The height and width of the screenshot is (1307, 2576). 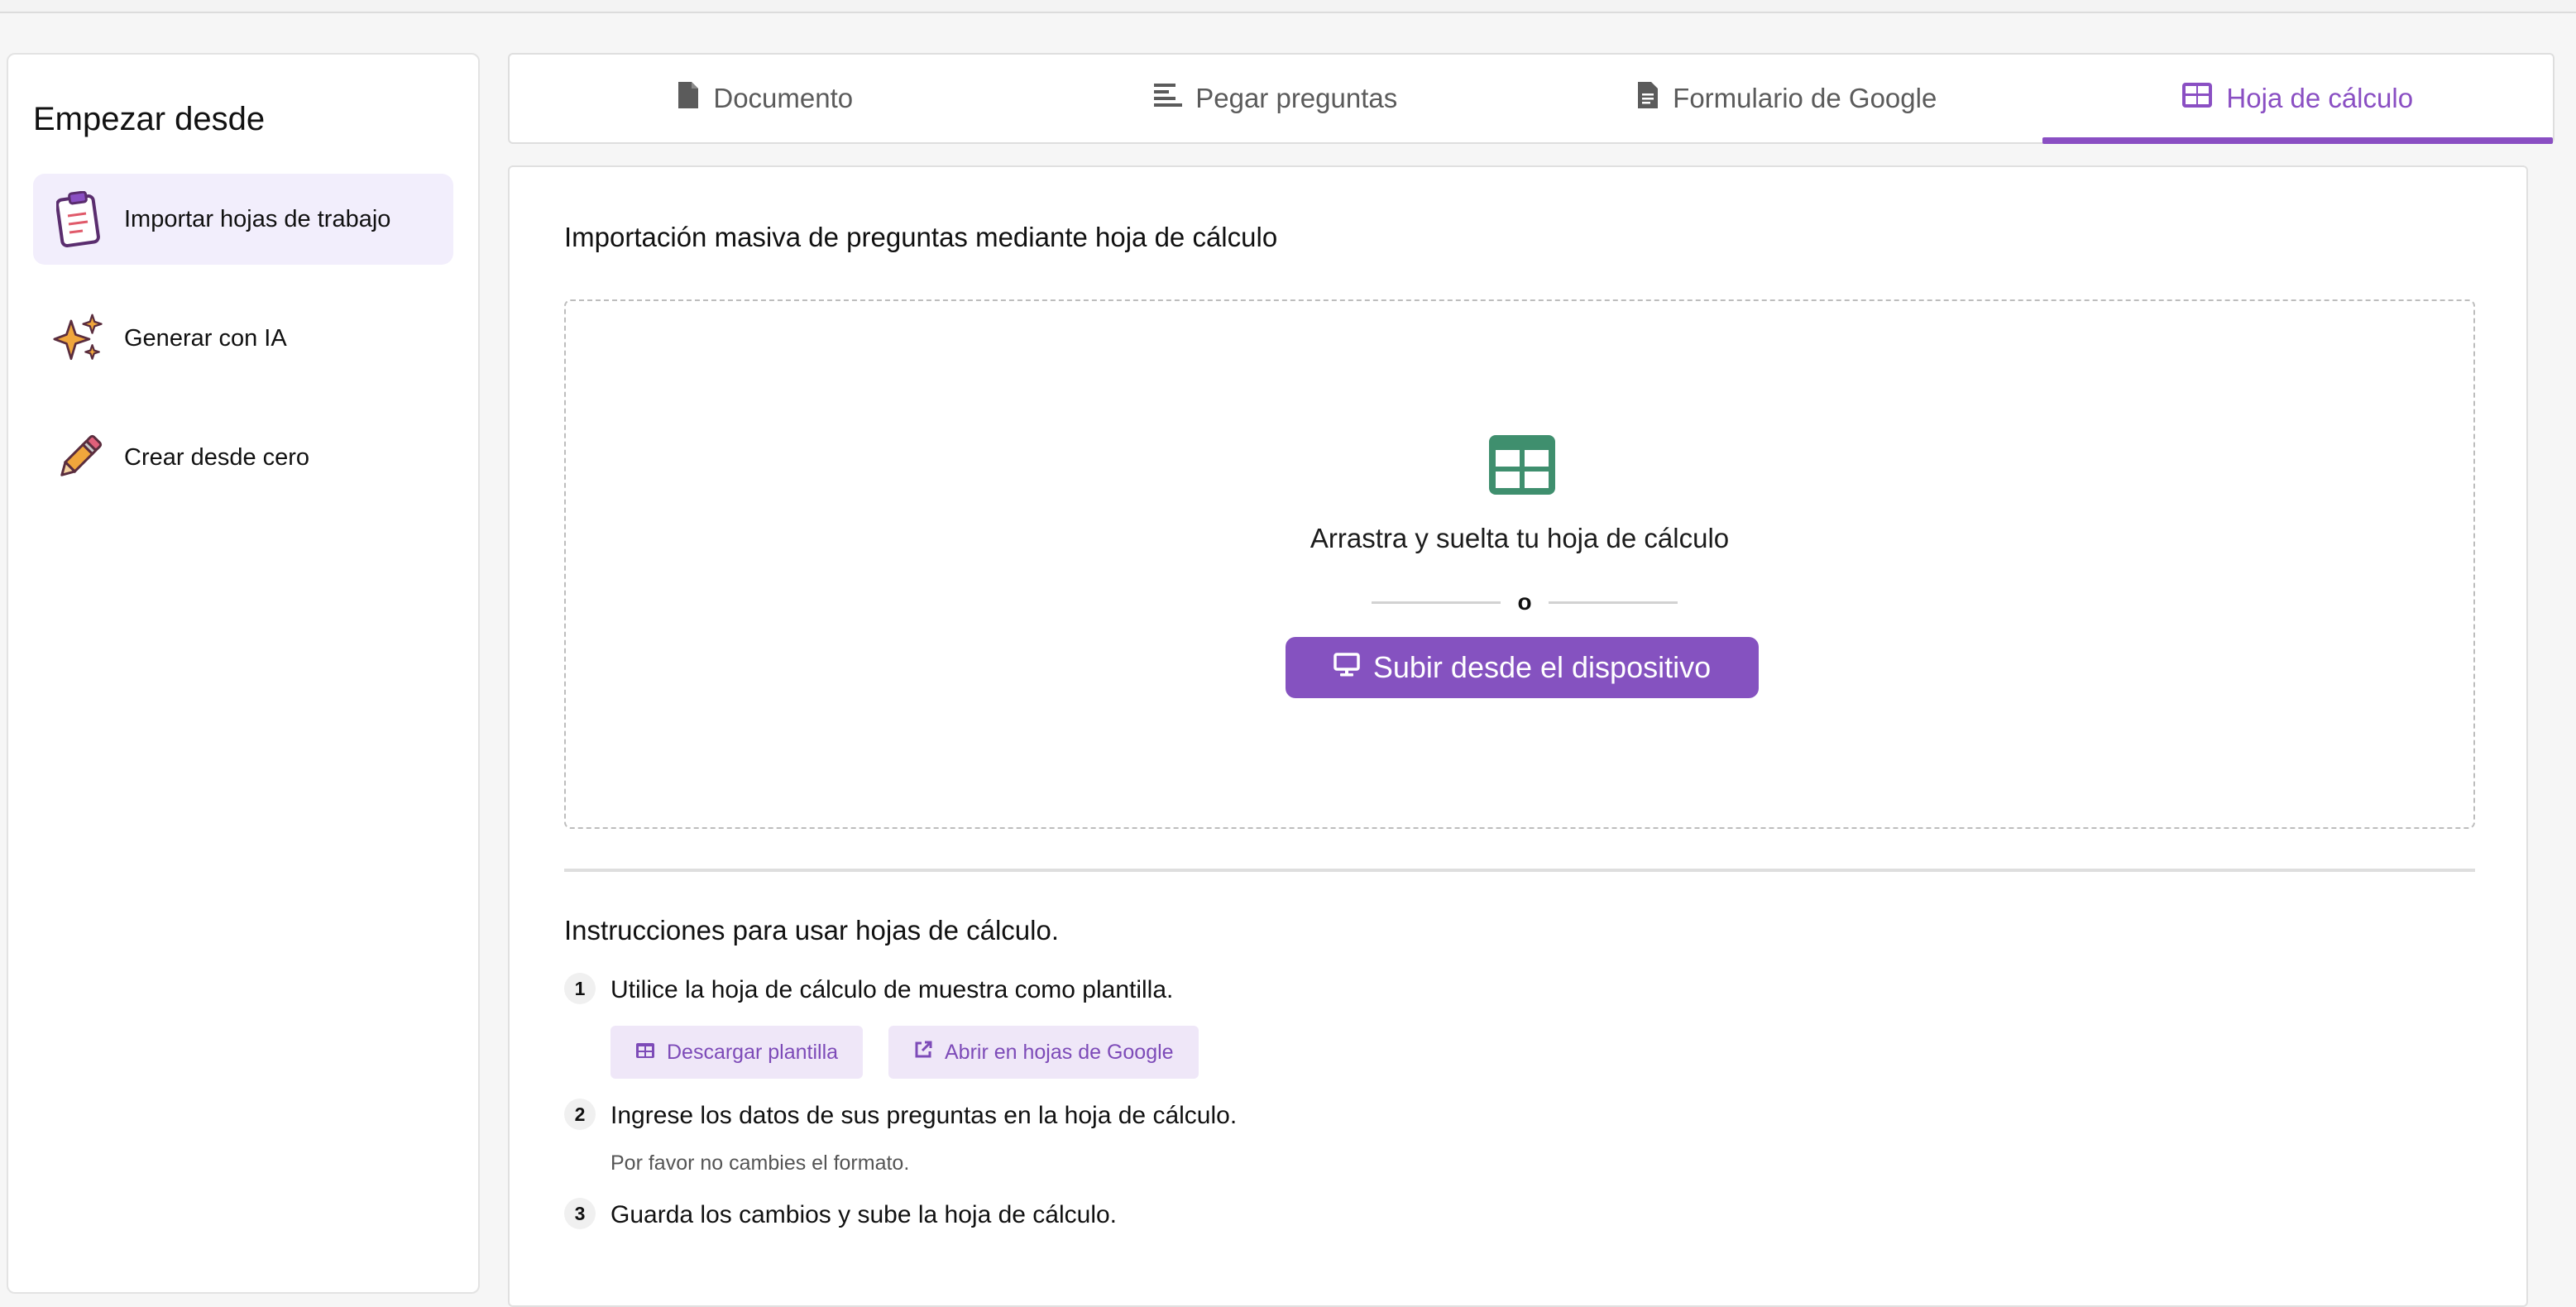 I want to click on upload-from-device-button: Subir desde el dispositivo, so click(x=1522, y=667).